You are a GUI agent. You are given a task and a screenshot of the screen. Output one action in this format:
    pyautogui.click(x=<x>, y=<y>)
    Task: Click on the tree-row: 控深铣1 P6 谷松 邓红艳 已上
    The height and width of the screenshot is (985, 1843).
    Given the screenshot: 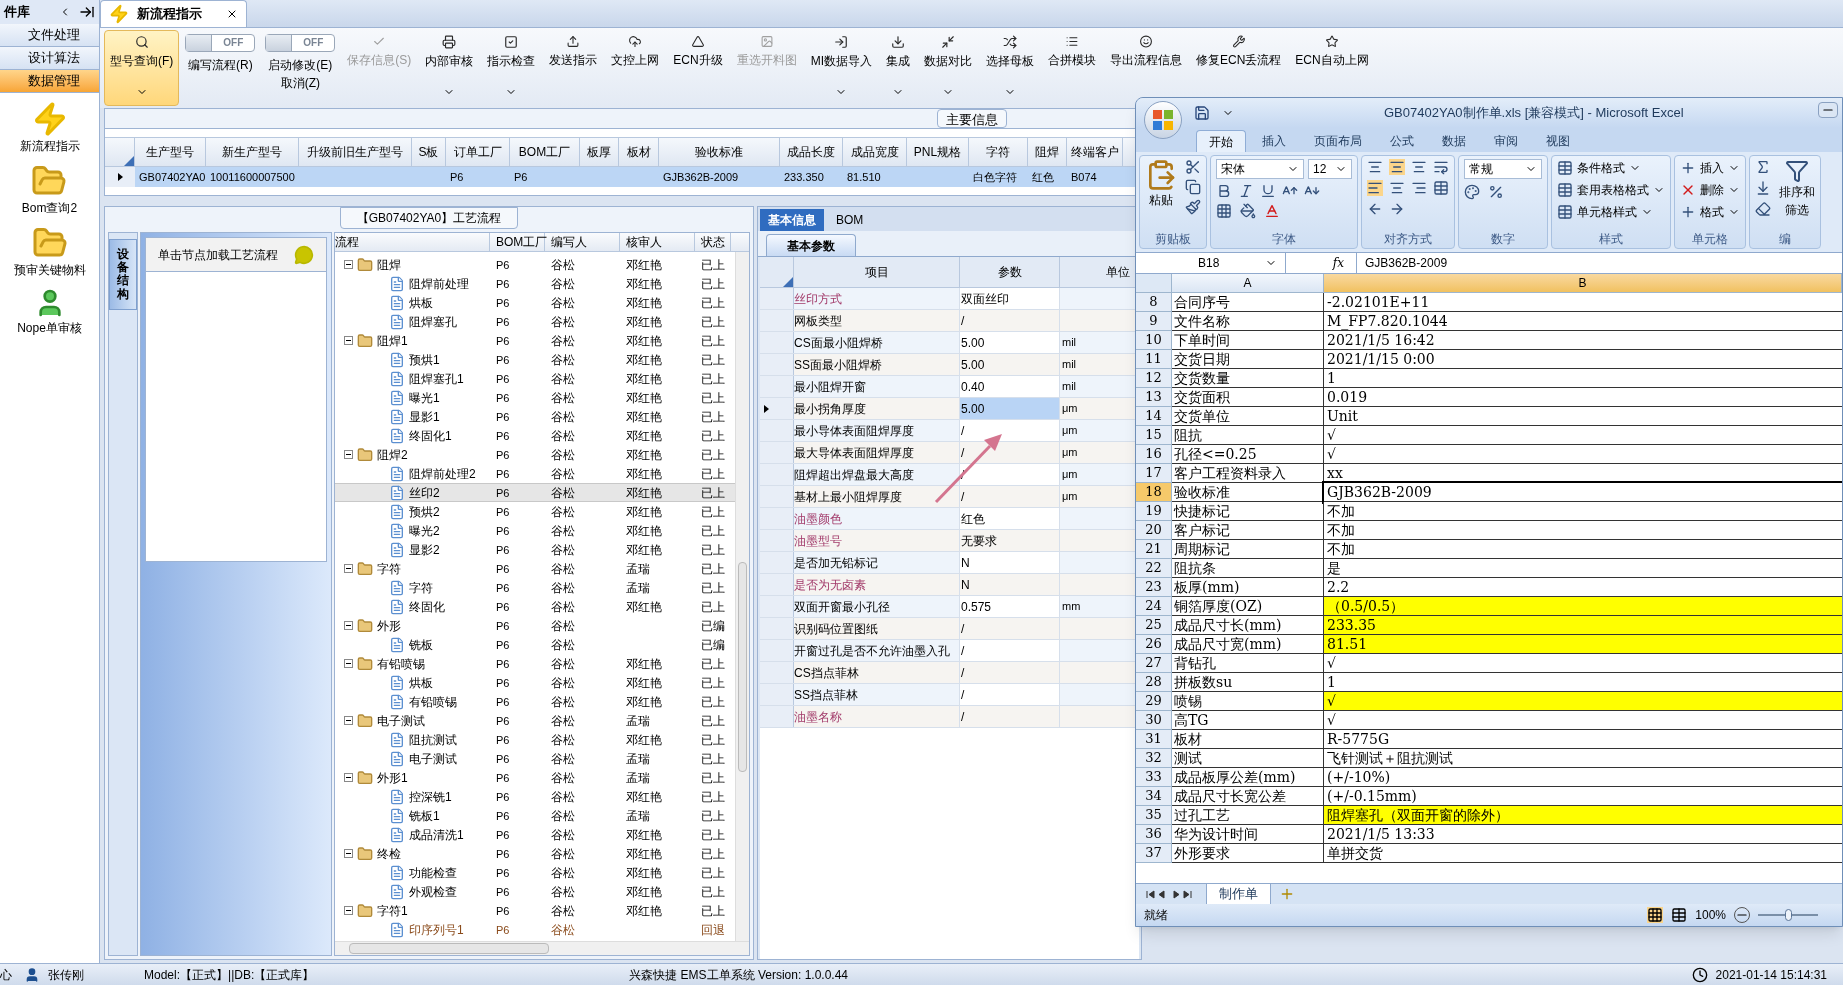 What is the action you would take?
    pyautogui.click(x=535, y=796)
    